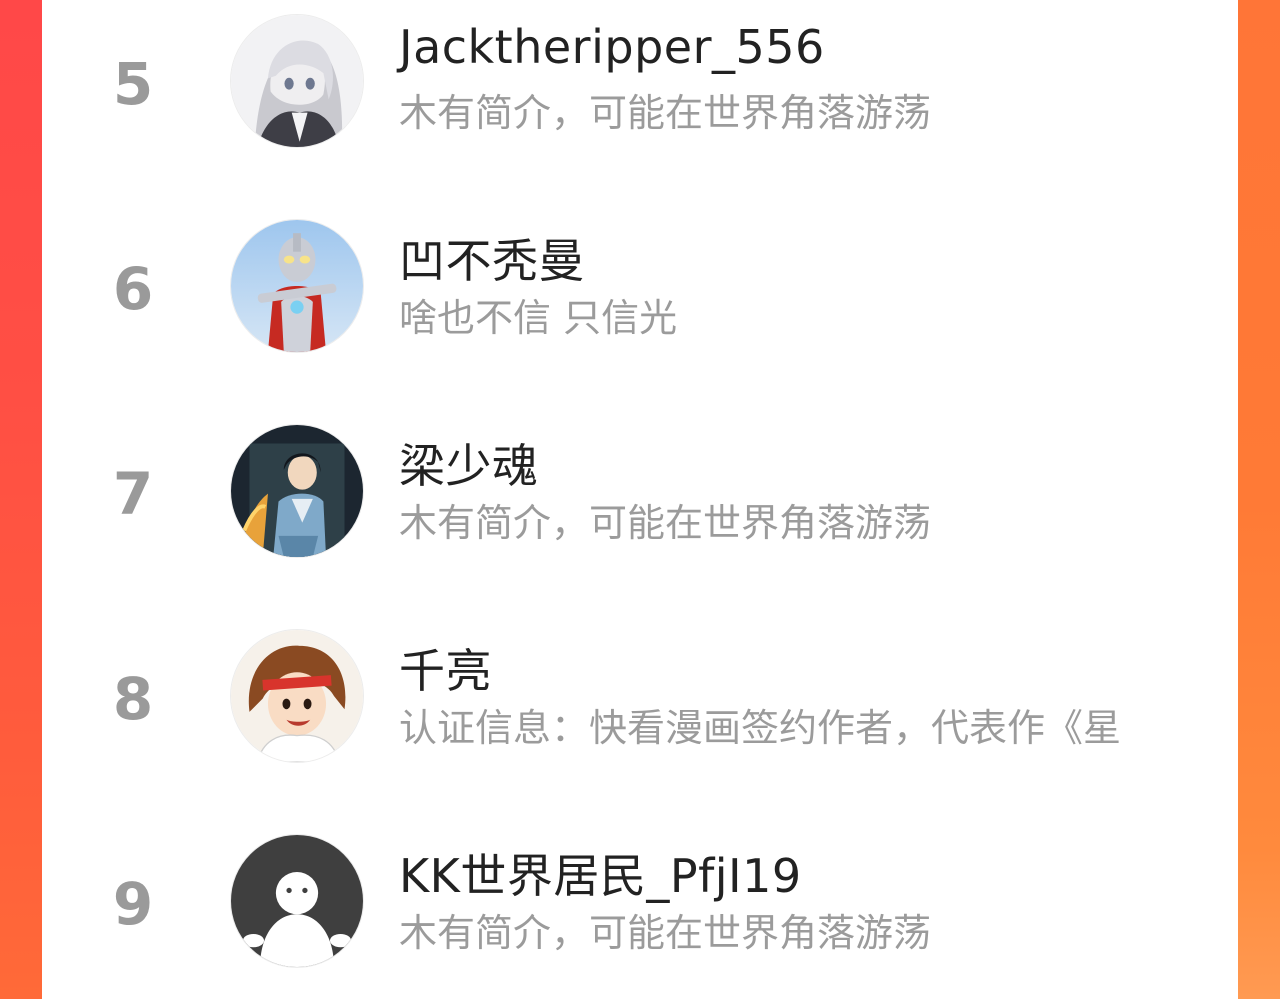  What do you see at coordinates (133, 699) in the screenshot?
I see `rank-number: 8` at bounding box center [133, 699].